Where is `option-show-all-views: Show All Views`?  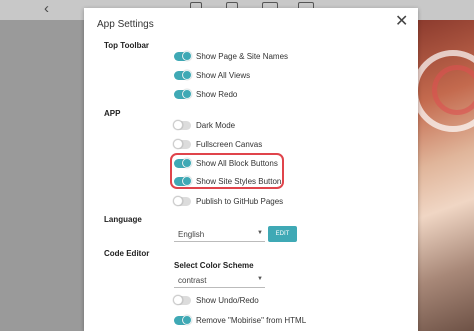
option-show-all-views: Show All Views is located at coordinates (212, 75).